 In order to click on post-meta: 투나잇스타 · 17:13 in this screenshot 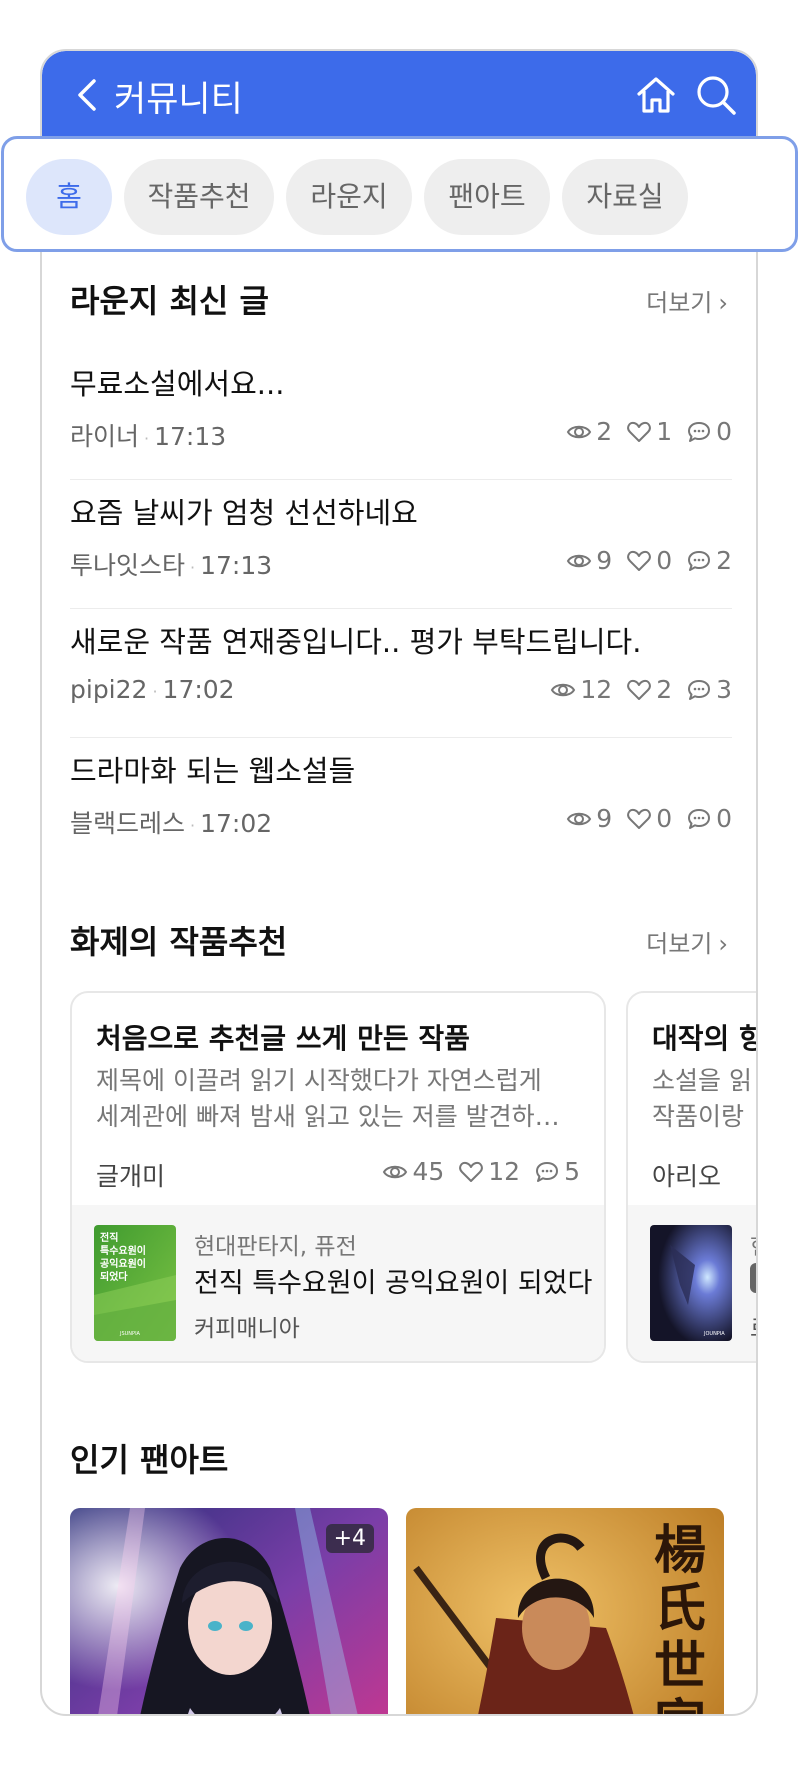, I will do `click(171, 565)`.